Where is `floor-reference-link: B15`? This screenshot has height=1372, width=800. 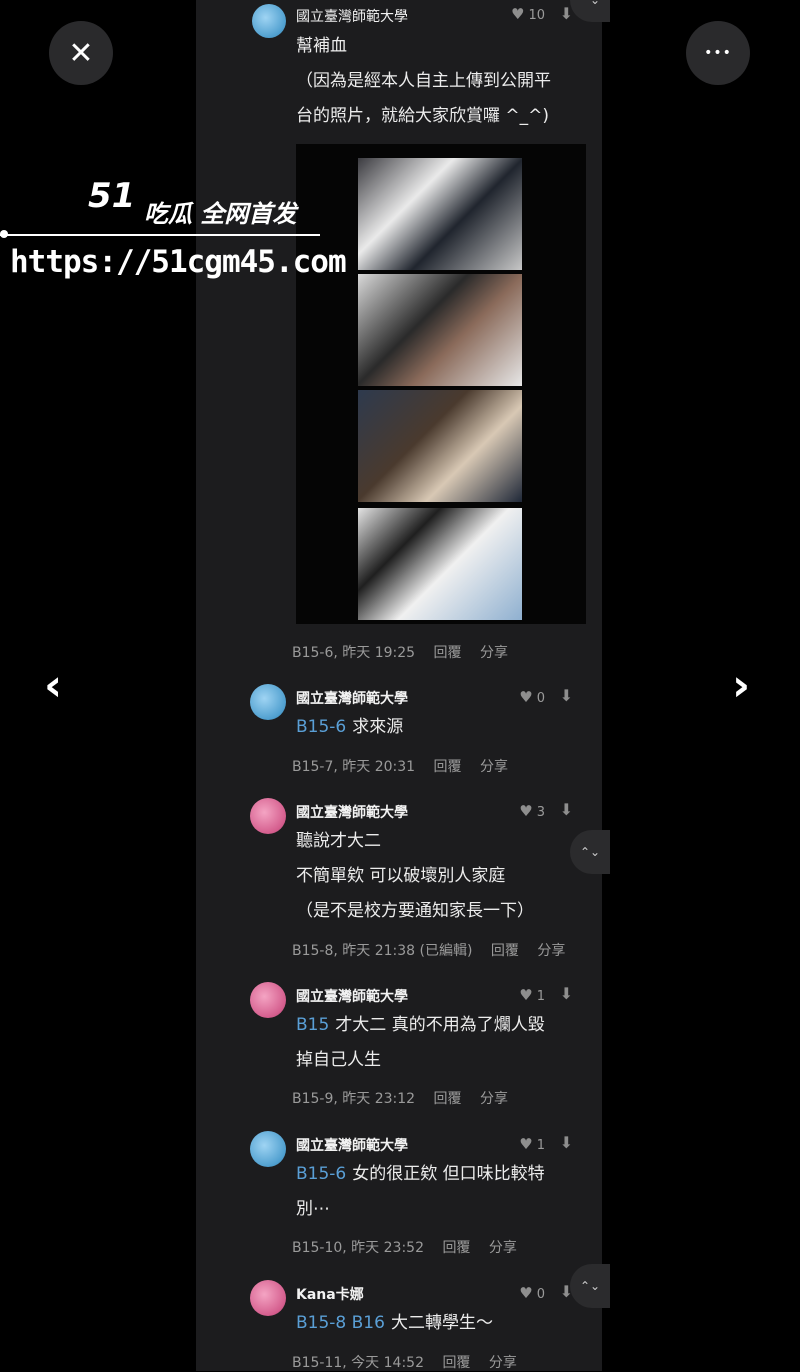
floor-reference-link: B15 is located at coordinates (312, 1025).